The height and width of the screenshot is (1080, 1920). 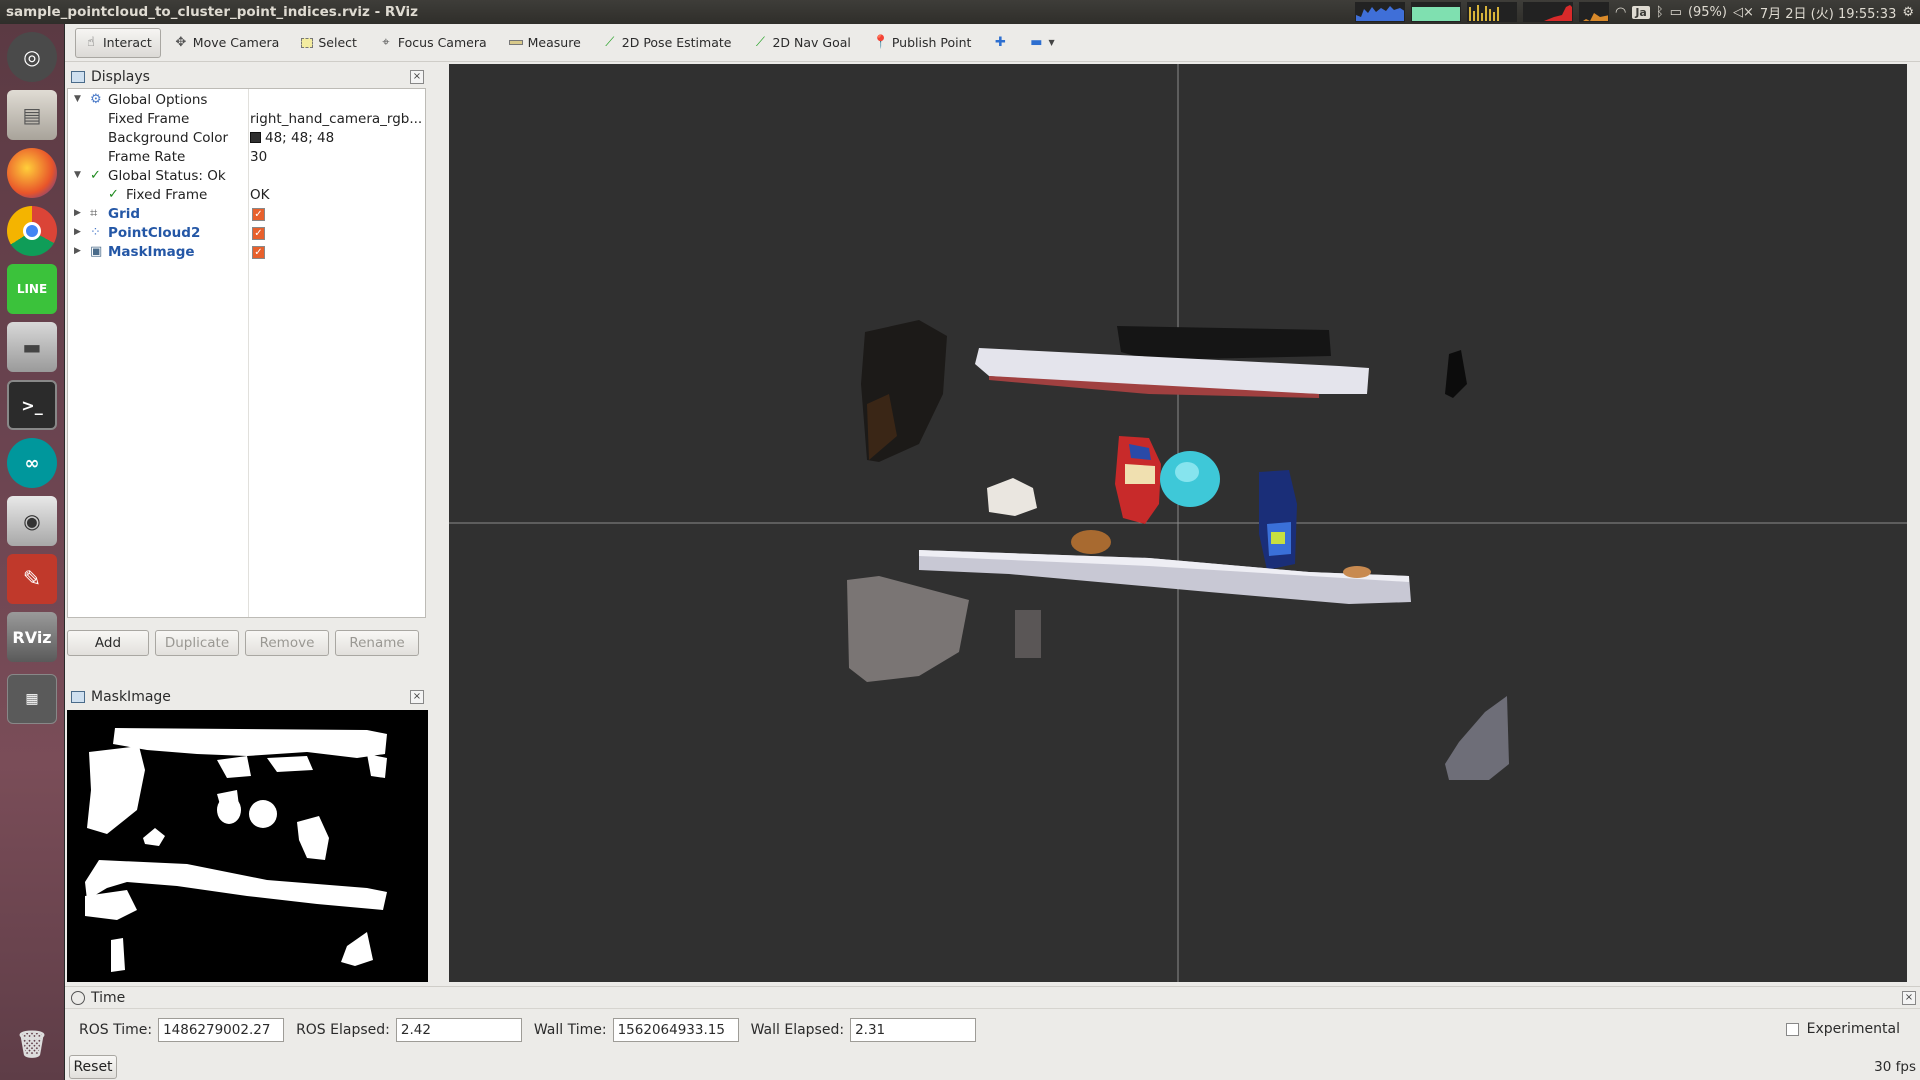 What do you see at coordinates (255, 137) in the screenshot?
I see `color-swatch` at bounding box center [255, 137].